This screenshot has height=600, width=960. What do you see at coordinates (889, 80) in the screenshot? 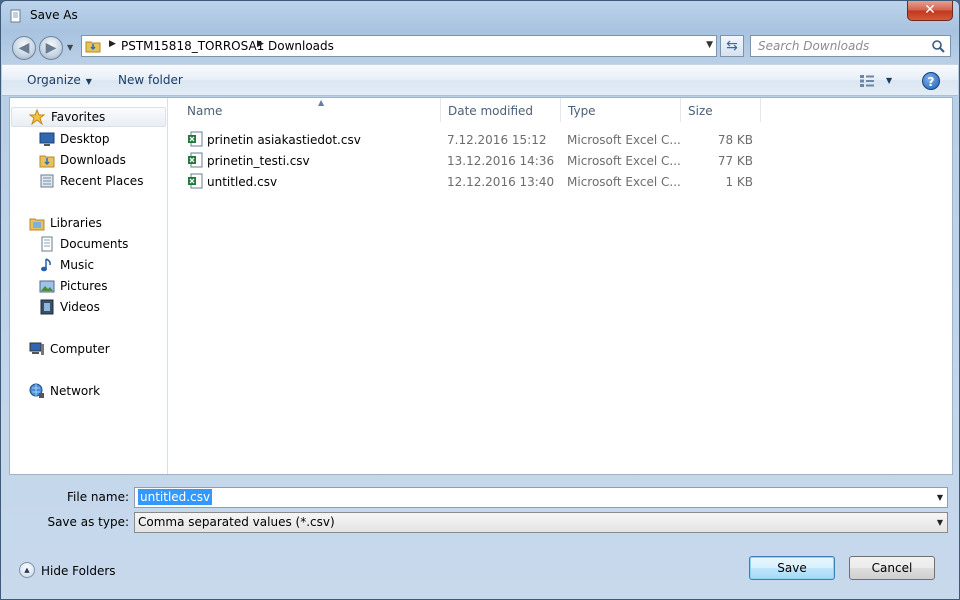
I see `view-options-dropdown: ▼` at bounding box center [889, 80].